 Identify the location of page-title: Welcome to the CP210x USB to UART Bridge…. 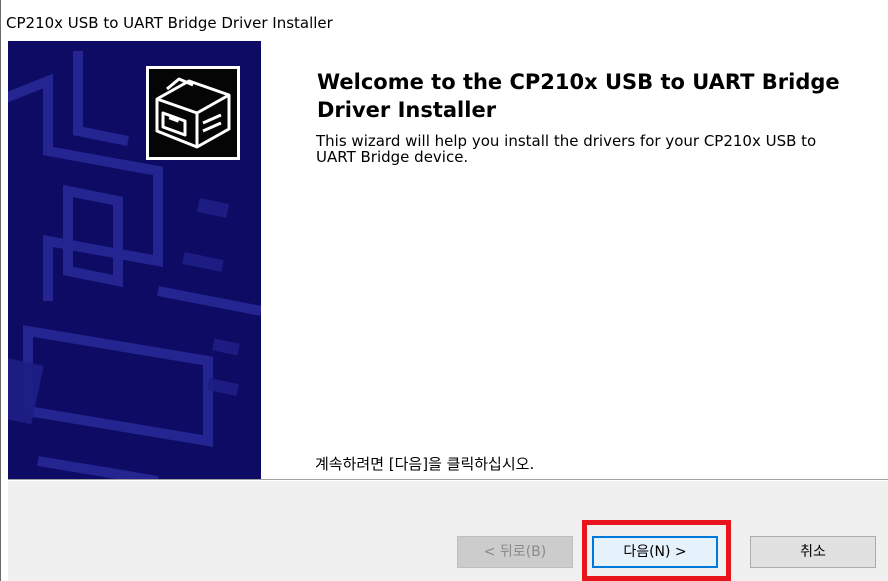
(578, 96).